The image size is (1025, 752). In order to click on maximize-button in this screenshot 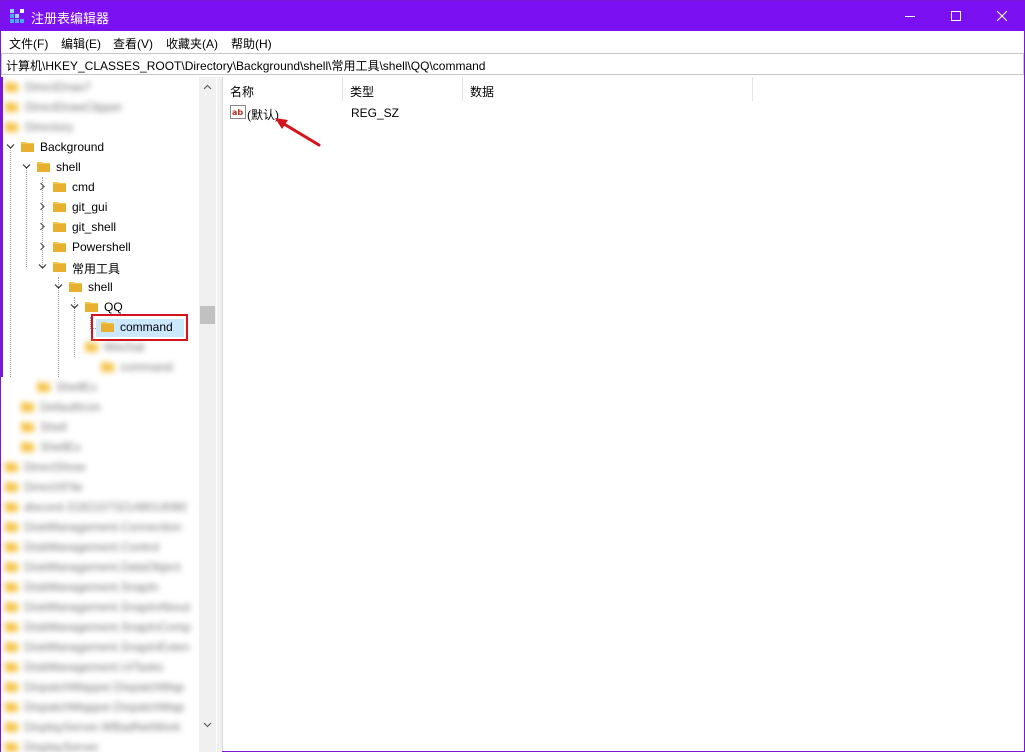, I will do `click(956, 16)`.